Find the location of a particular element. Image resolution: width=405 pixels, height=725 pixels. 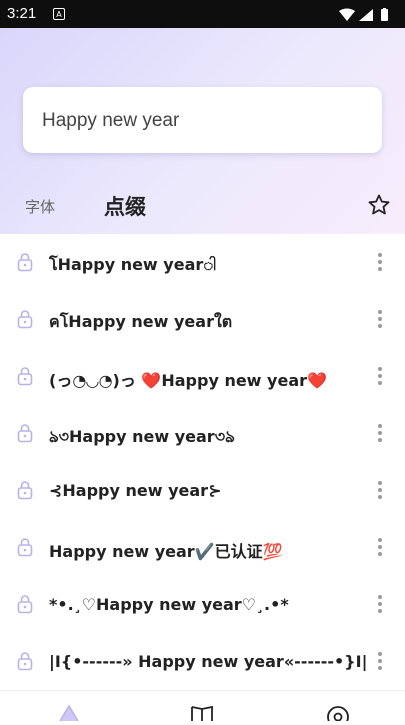

item-text: (っ◔◡◔)っ ❤️Happy new year❤️ is located at coordinates (188, 380).